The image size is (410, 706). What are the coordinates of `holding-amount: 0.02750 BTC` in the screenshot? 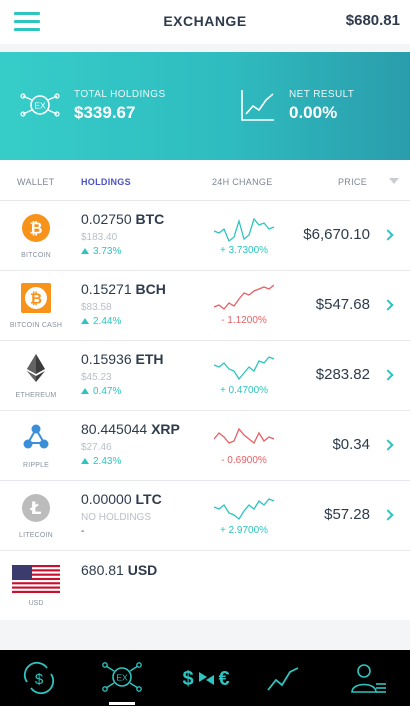 It's located at (123, 219).